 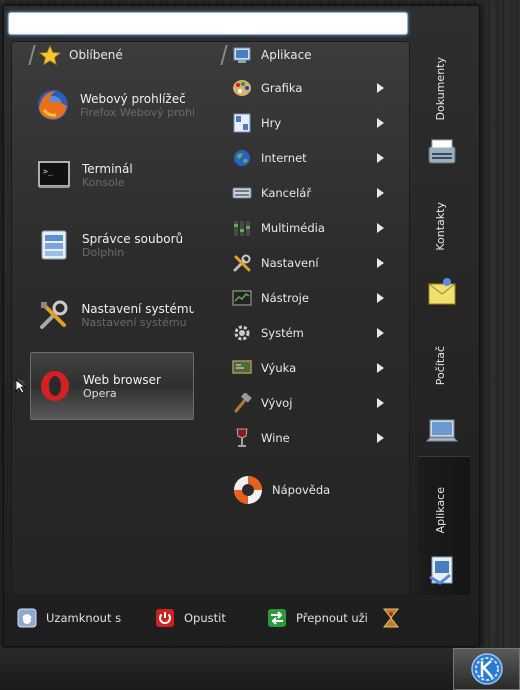 I want to click on lock-screen-icon, so click(x=27, y=618).